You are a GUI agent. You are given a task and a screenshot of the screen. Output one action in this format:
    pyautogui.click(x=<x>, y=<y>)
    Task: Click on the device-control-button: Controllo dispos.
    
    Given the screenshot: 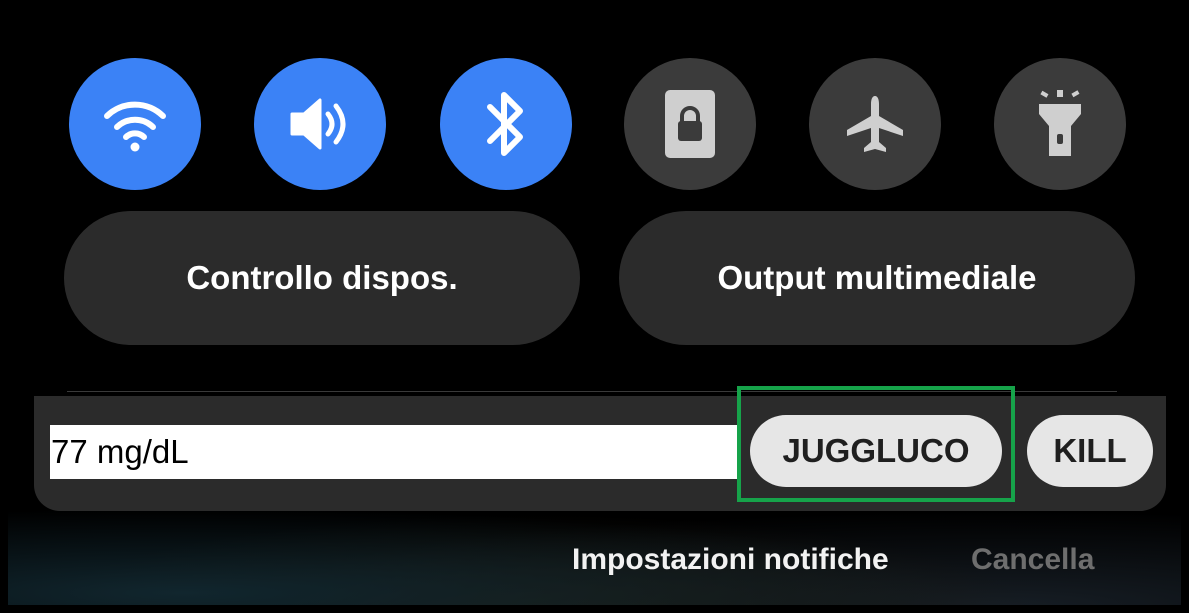 What is the action you would take?
    pyautogui.click(x=322, y=278)
    